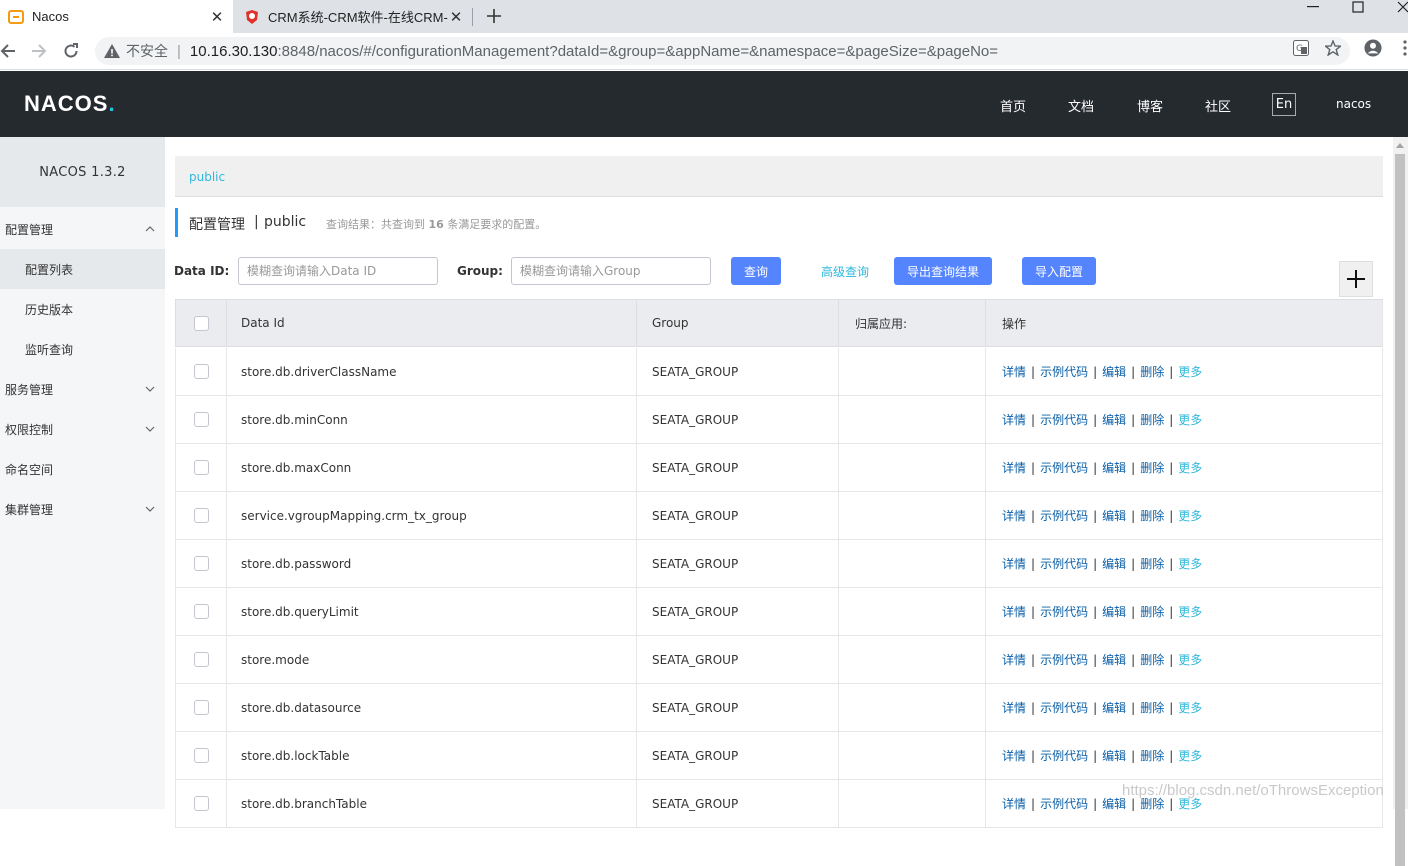 The image size is (1408, 866). Describe the element at coordinates (1402, 48) in the screenshot. I see `menu-kebab-icon` at that location.